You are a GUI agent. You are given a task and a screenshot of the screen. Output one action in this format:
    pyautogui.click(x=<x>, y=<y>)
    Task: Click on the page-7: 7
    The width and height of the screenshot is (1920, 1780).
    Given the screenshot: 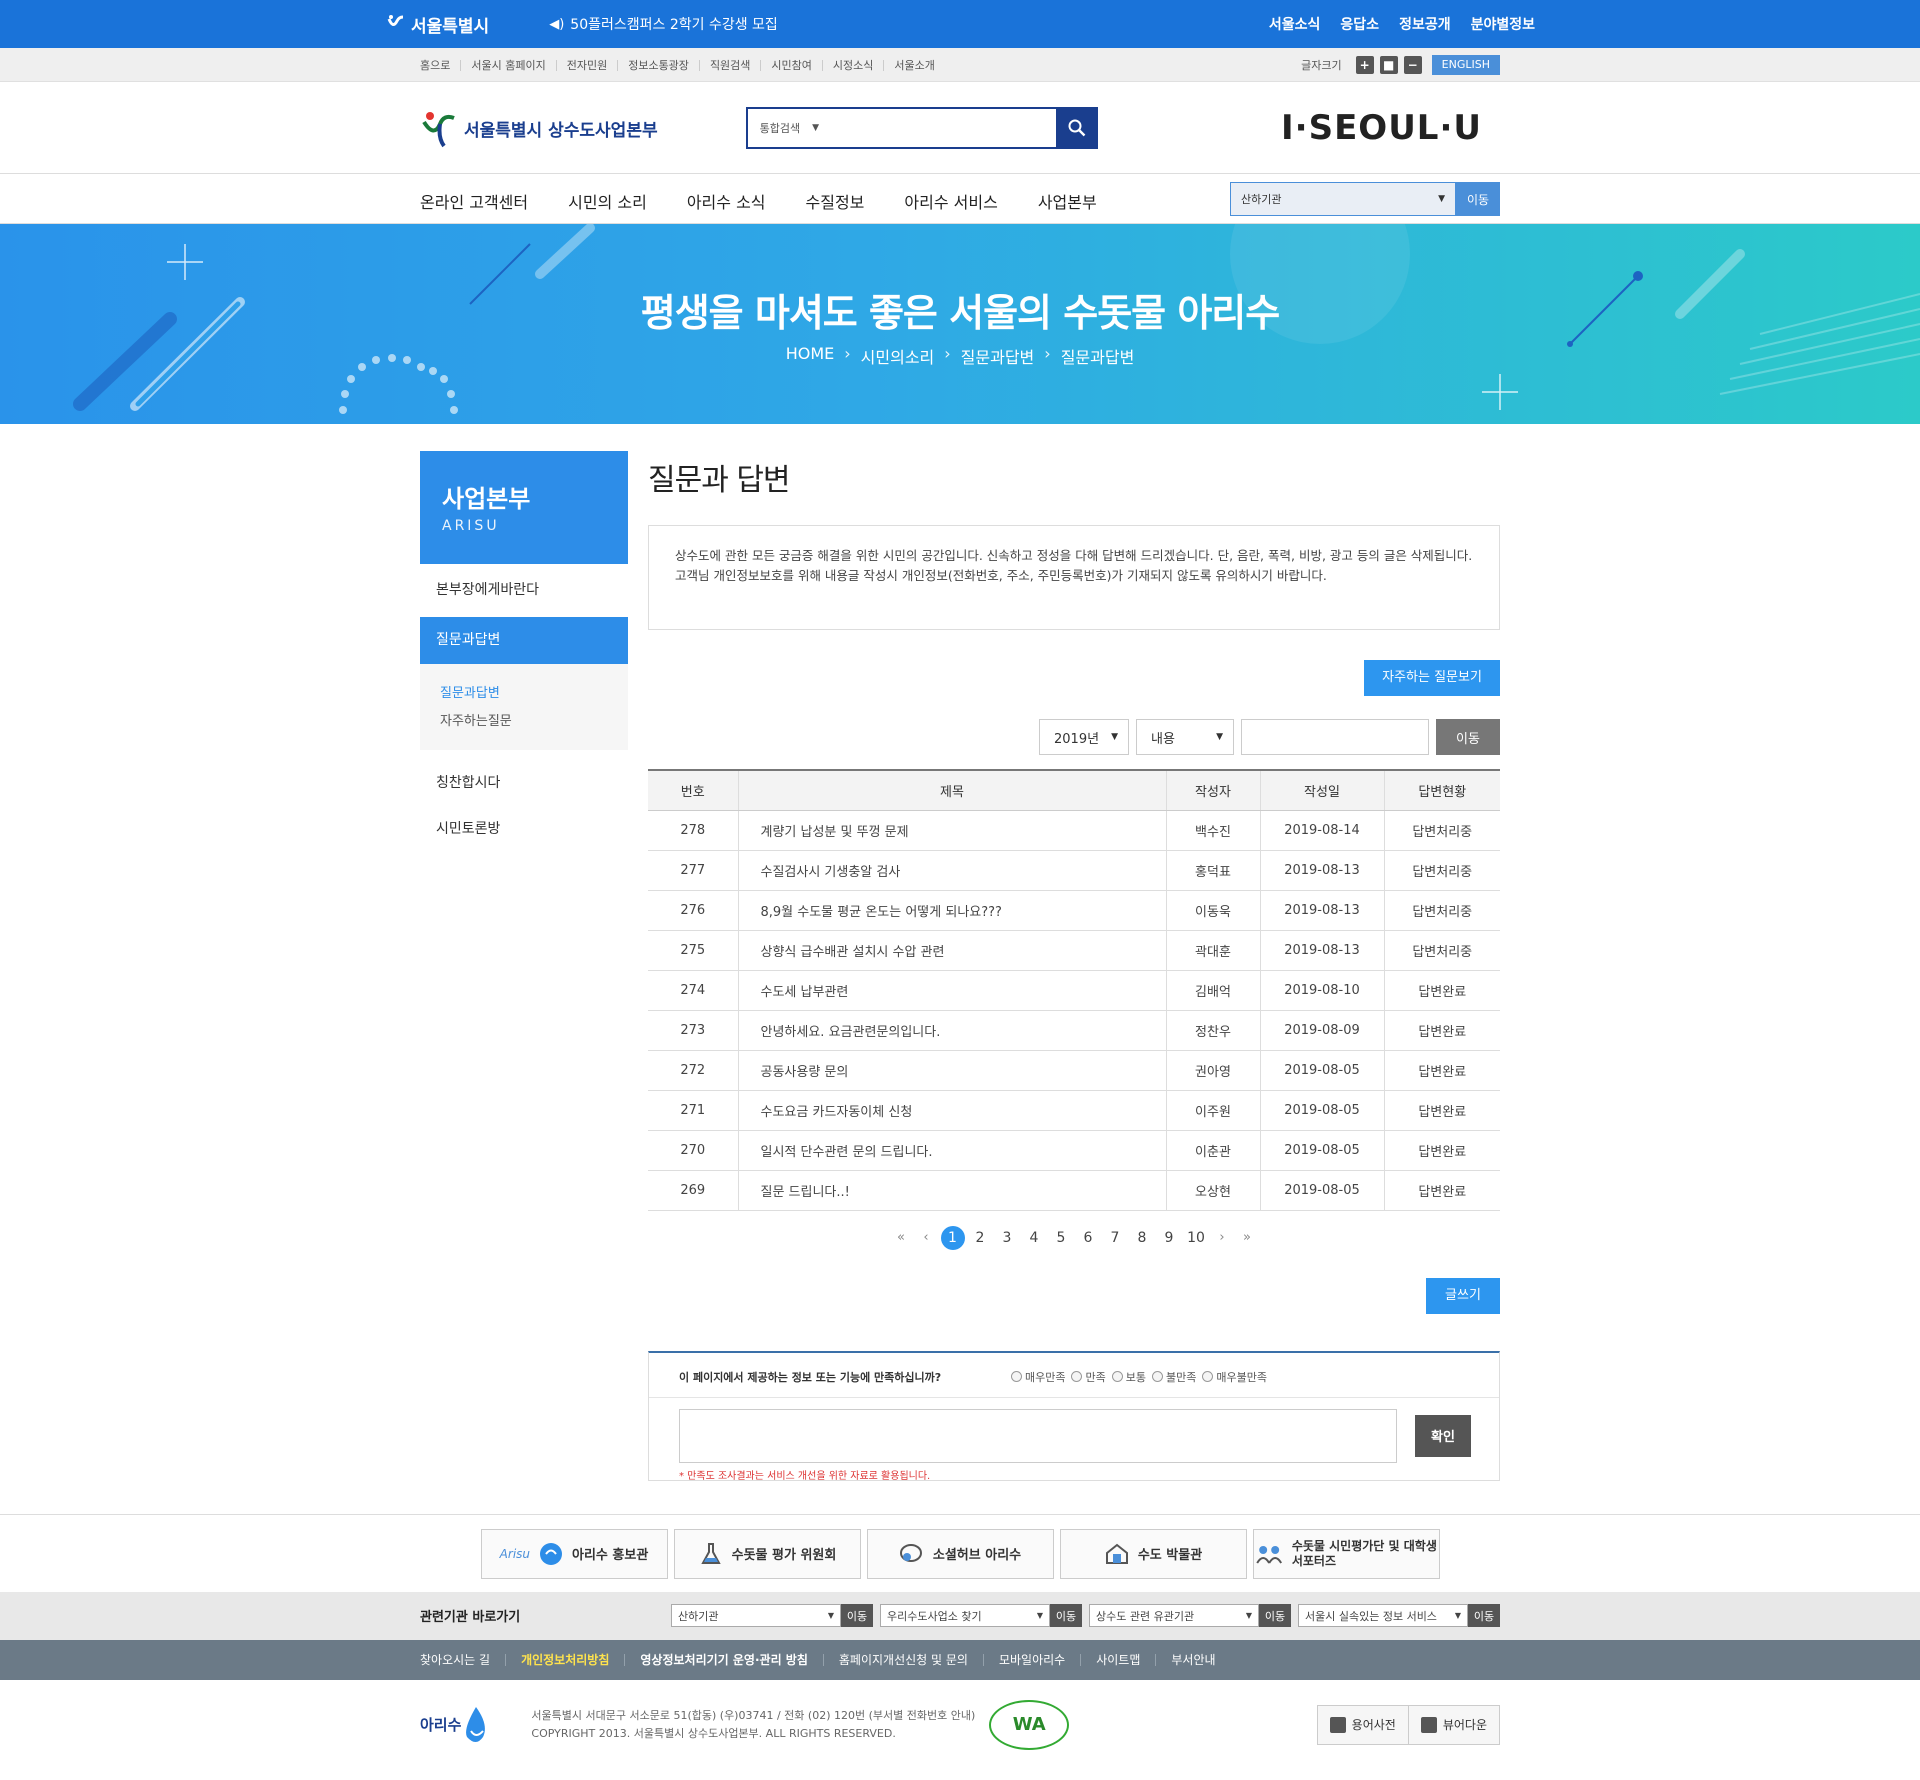 What is the action you would take?
    pyautogui.click(x=1115, y=1238)
    